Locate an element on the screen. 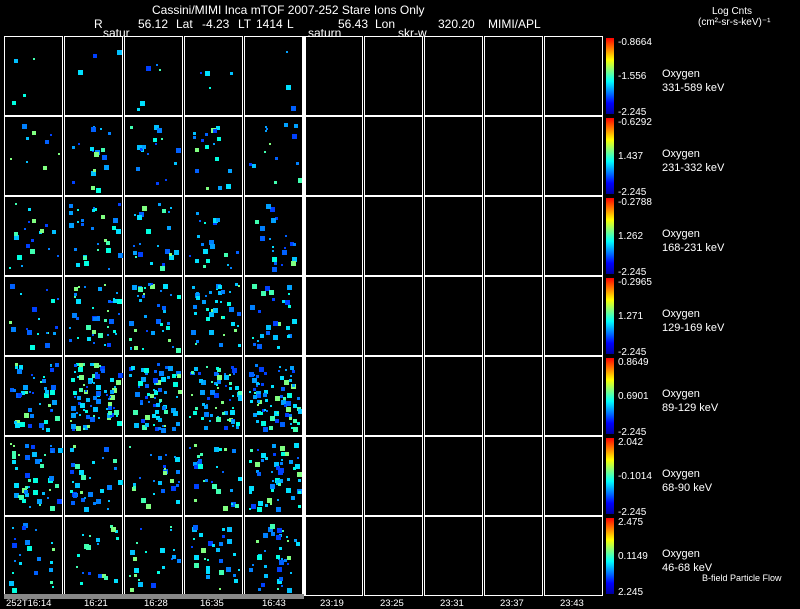 The height and width of the screenshot is (609, 800). colorbar-mid-label: 1.437 is located at coordinates (631, 156).